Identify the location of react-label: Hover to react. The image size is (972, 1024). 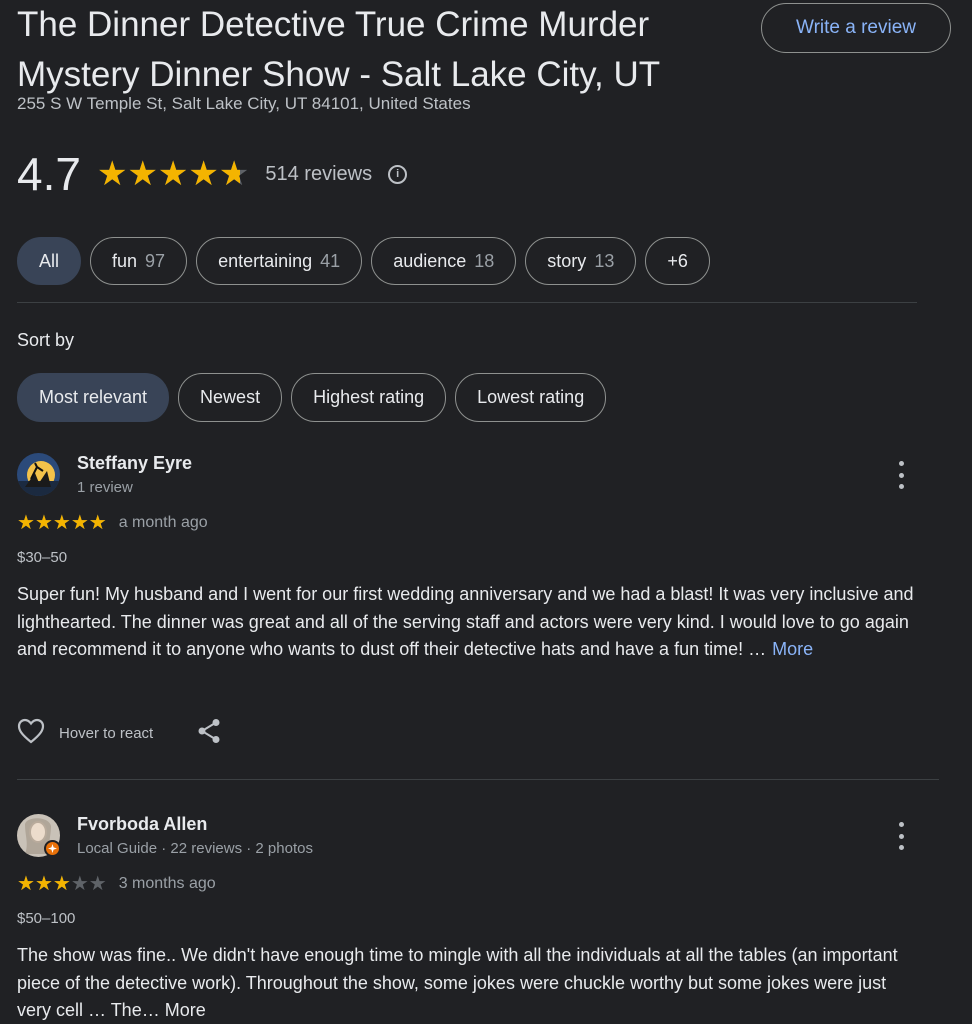
(106, 733).